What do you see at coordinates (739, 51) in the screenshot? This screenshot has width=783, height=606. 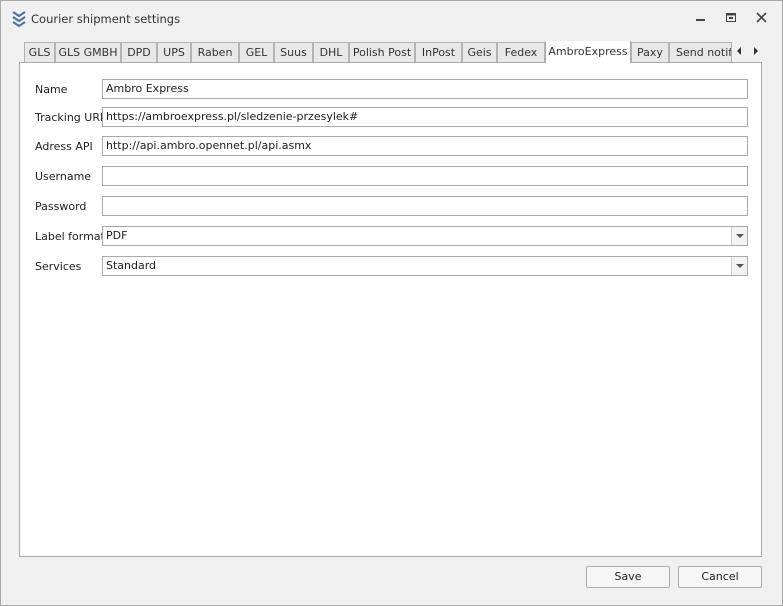 I see `tab-scroll-left-icon` at bounding box center [739, 51].